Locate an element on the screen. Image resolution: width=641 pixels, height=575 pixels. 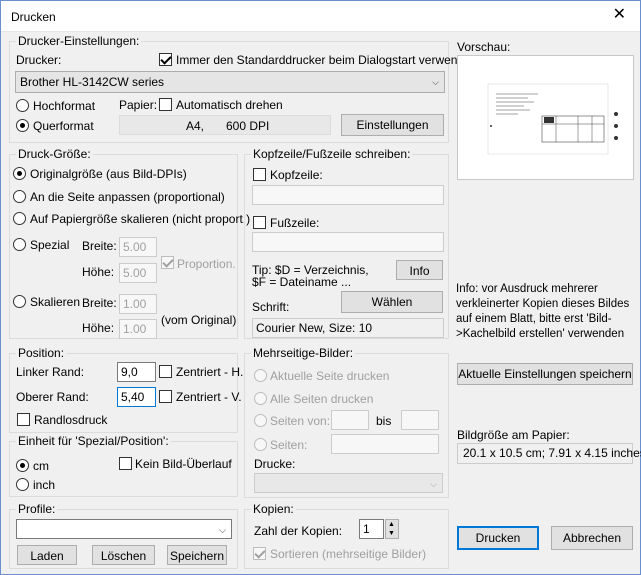
footer-label: Fußzeile: is located at coordinates (294, 223).